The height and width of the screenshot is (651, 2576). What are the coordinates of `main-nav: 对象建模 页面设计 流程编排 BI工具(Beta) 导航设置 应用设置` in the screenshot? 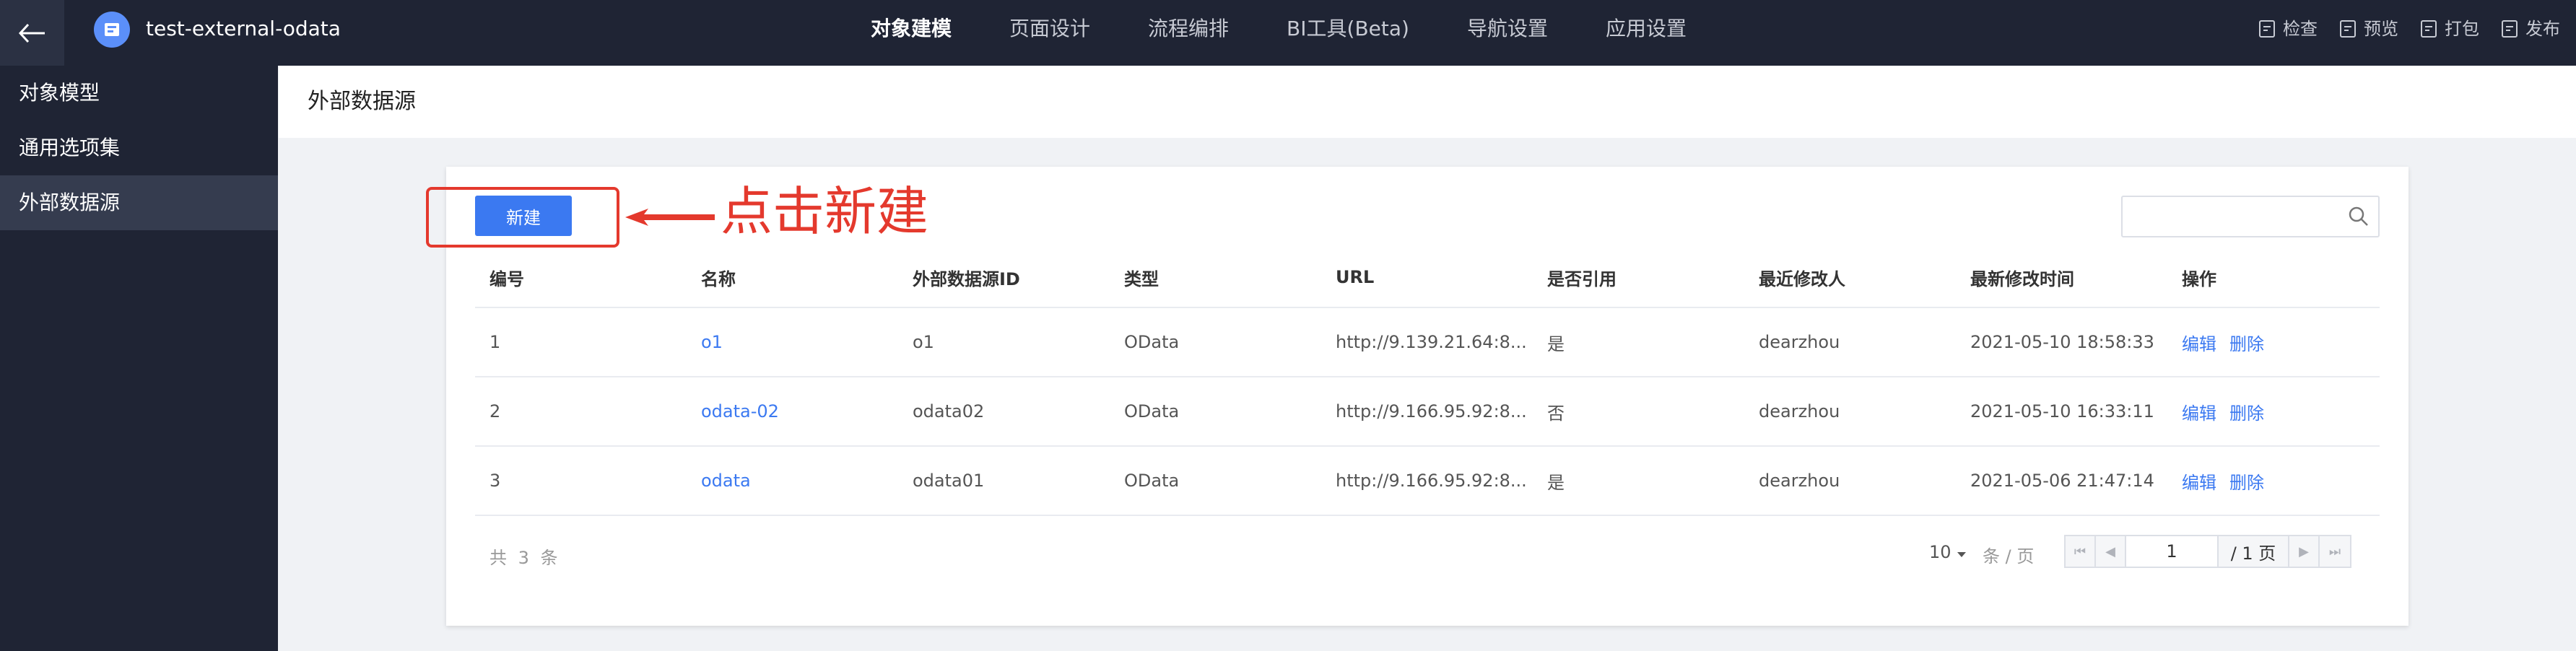 It's located at (1307, 28).